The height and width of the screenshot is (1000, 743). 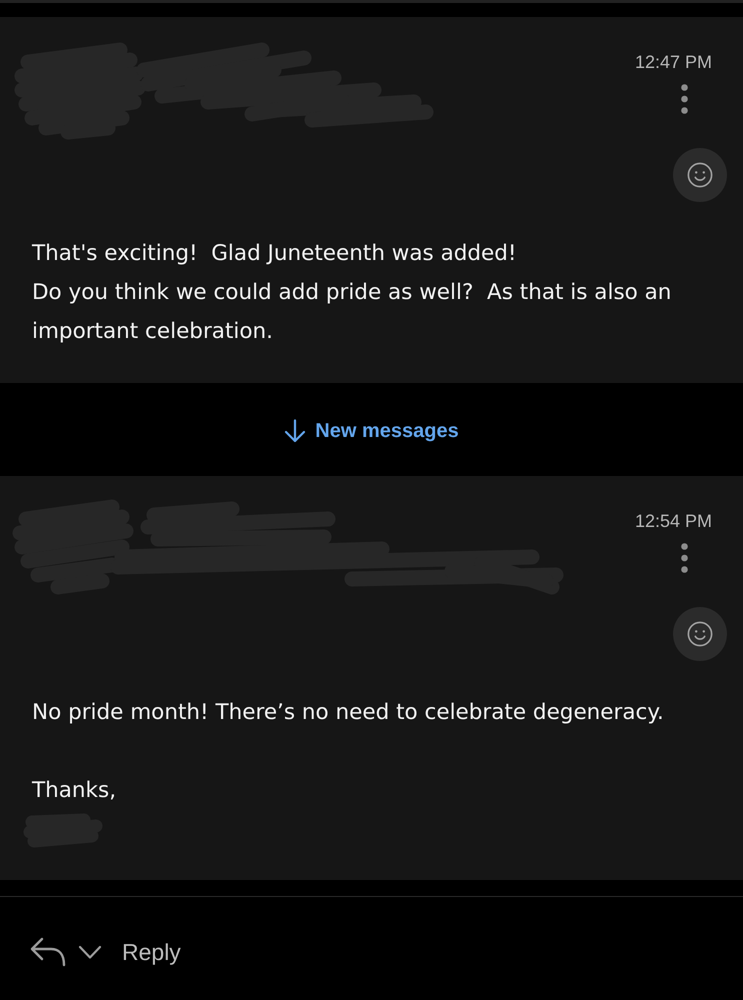 What do you see at coordinates (151, 952) in the screenshot?
I see `reply-button: Reply` at bounding box center [151, 952].